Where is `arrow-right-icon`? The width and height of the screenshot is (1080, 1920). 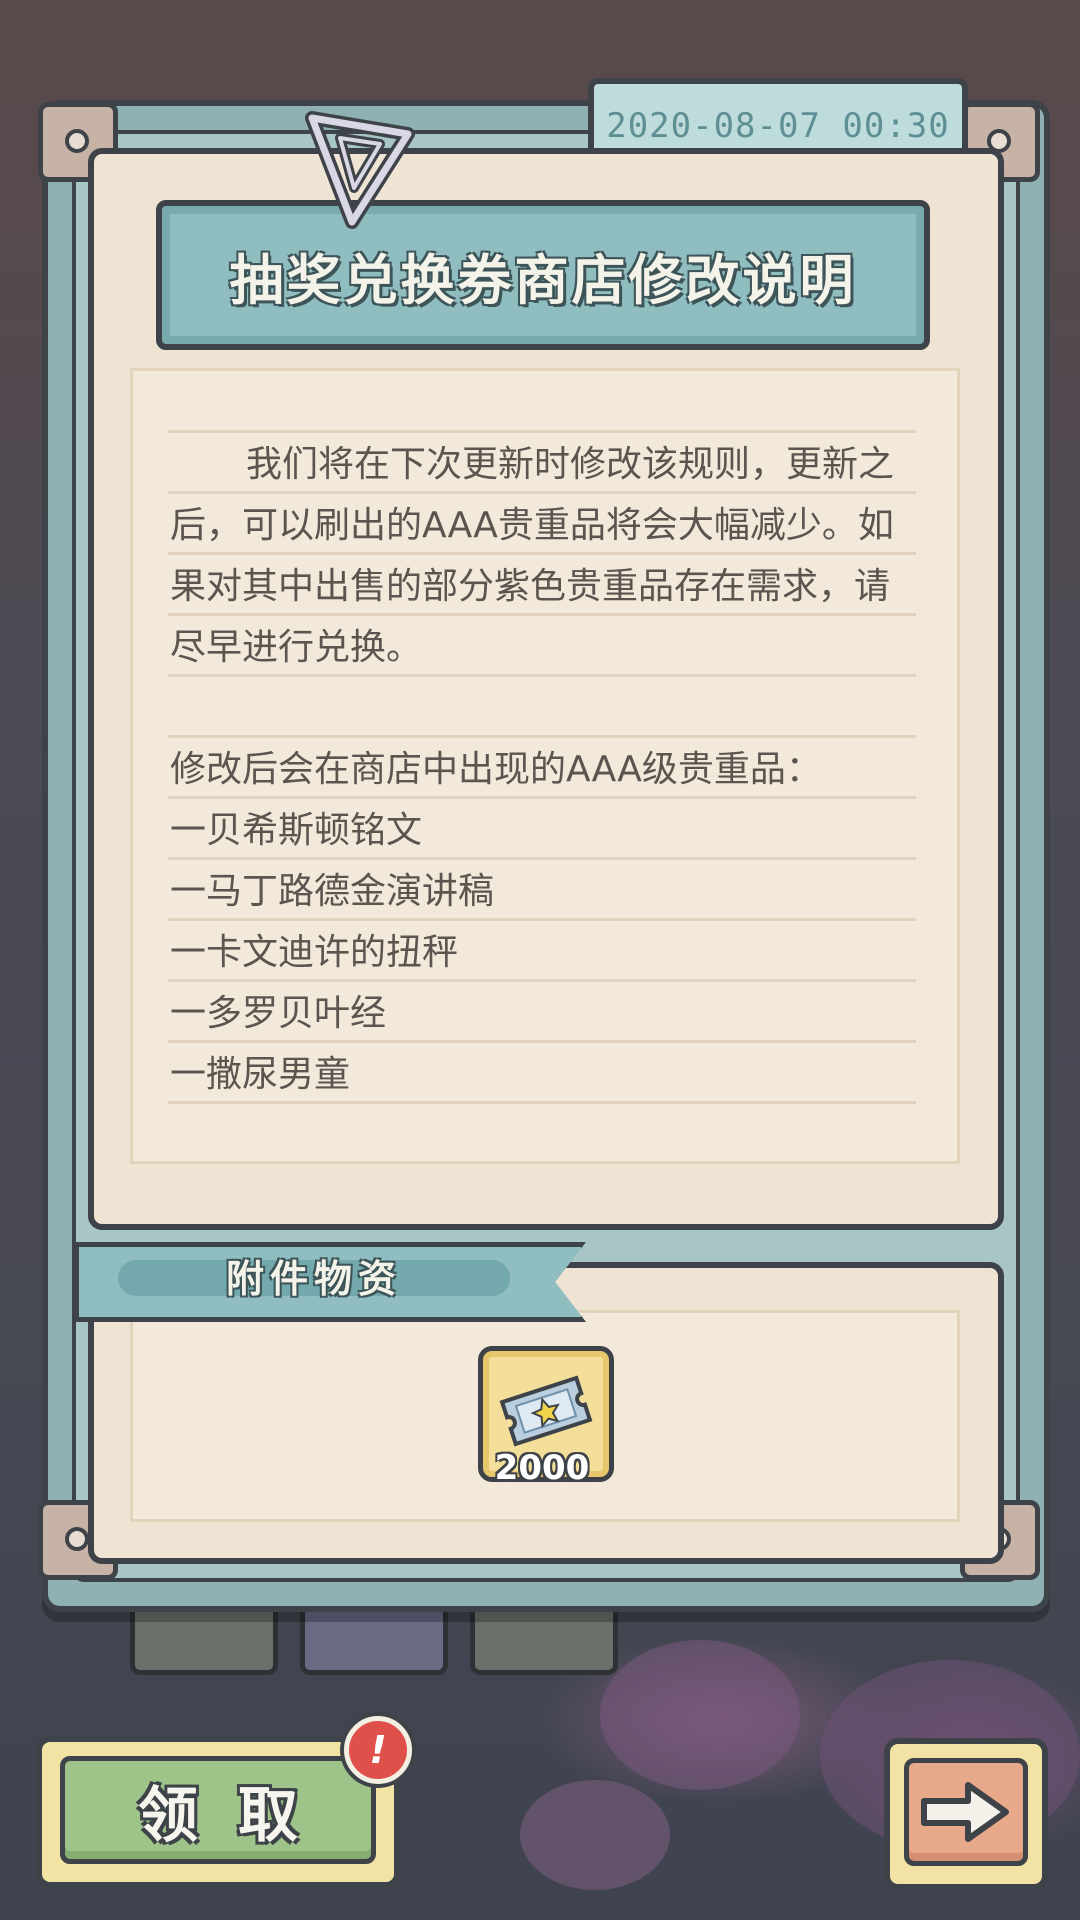
arrow-right-icon is located at coordinates (965, 1812).